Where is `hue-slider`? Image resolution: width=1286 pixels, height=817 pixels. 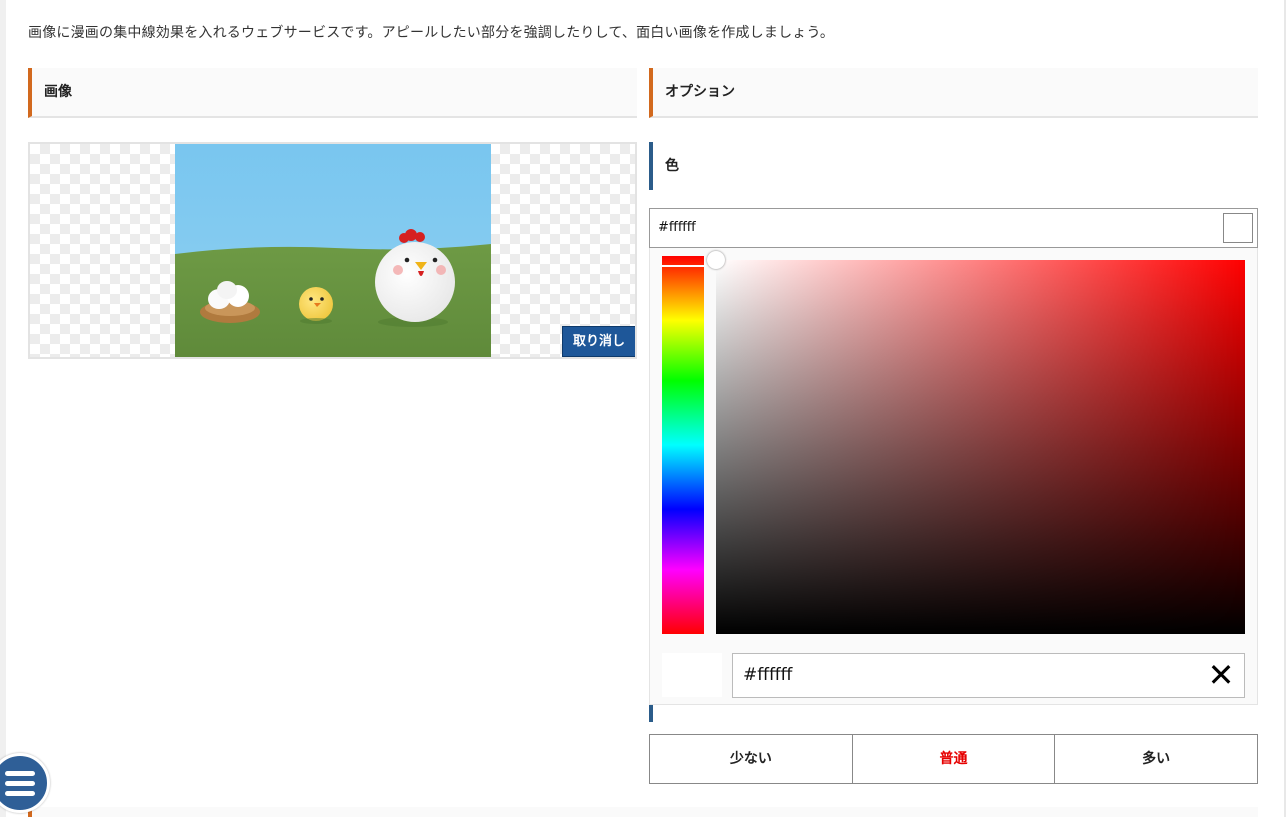 hue-slider is located at coordinates (683, 445).